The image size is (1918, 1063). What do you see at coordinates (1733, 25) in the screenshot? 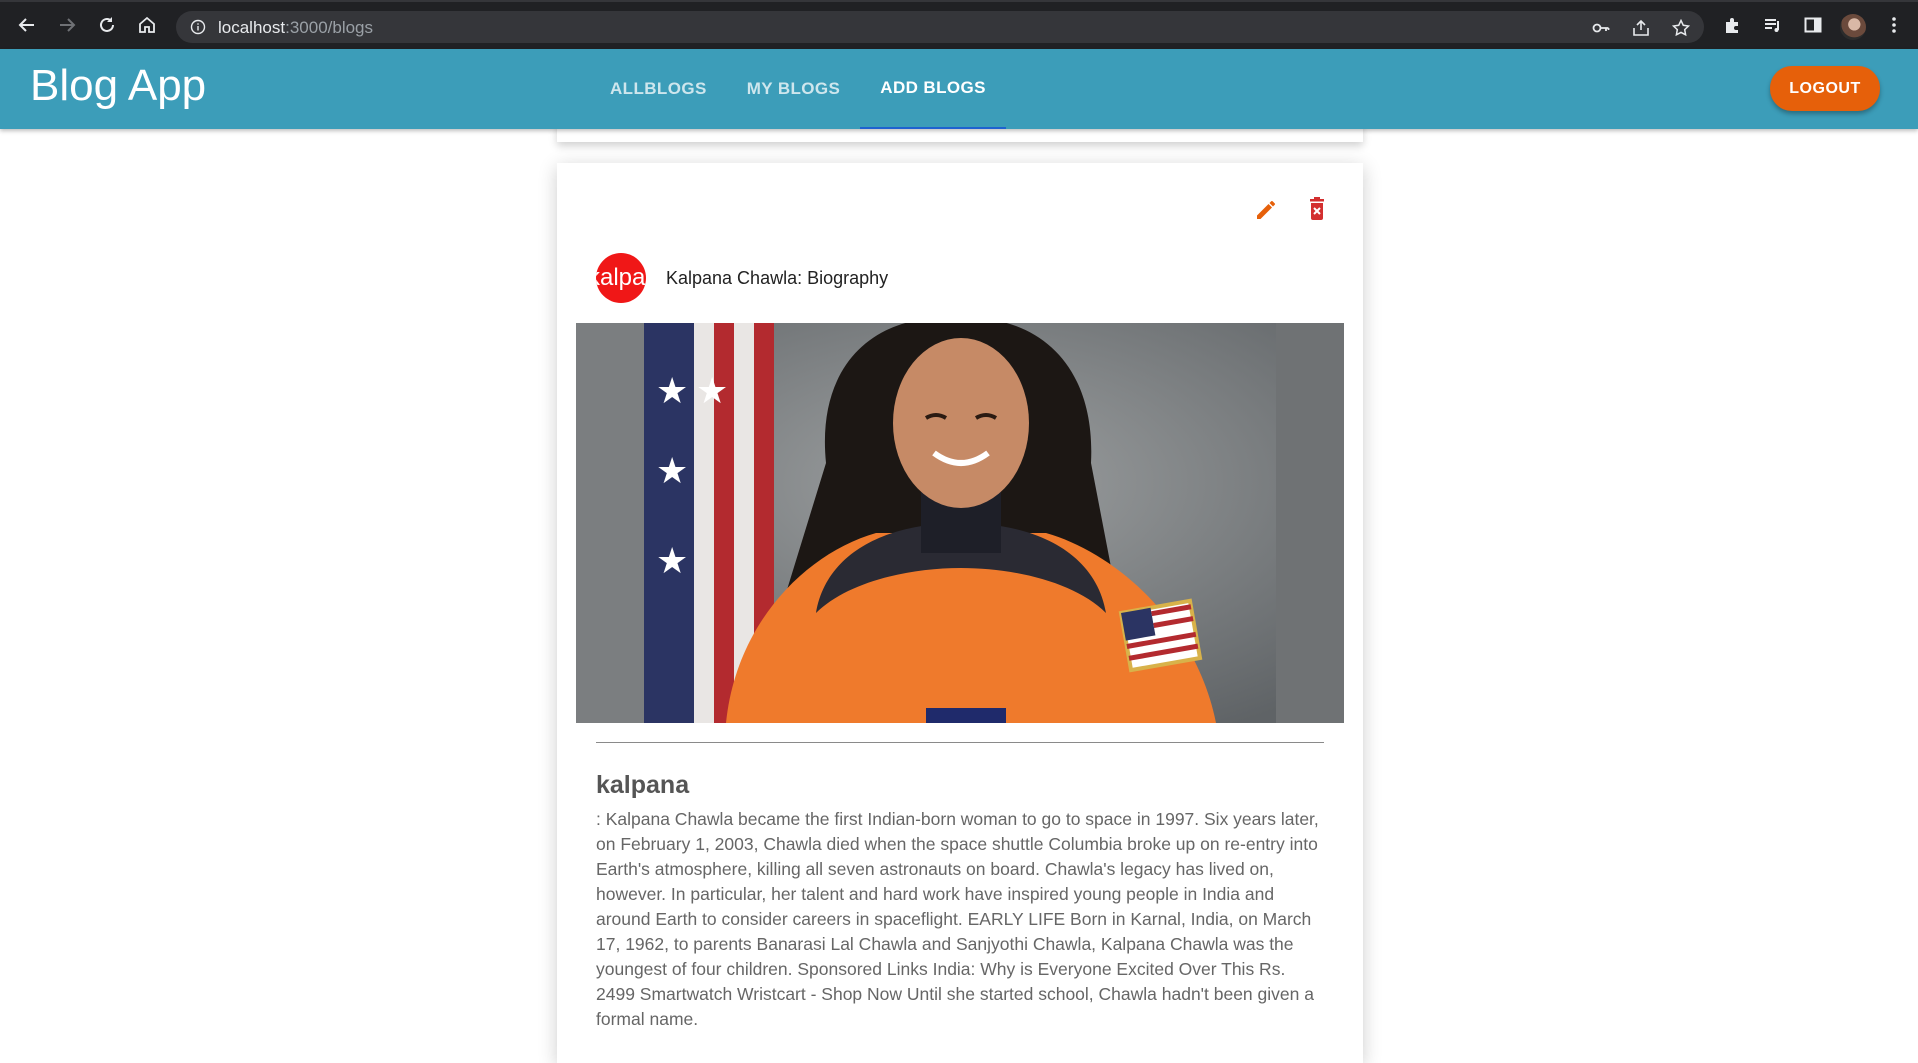
I see `extensions-icon` at bounding box center [1733, 25].